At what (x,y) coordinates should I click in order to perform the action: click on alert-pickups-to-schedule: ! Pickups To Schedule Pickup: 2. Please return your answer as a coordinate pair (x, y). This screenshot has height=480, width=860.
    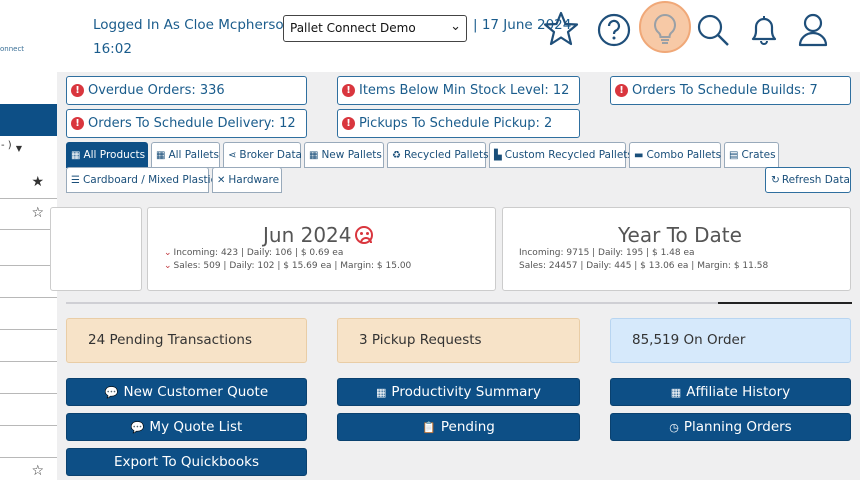
    Looking at the image, I should click on (458, 123).